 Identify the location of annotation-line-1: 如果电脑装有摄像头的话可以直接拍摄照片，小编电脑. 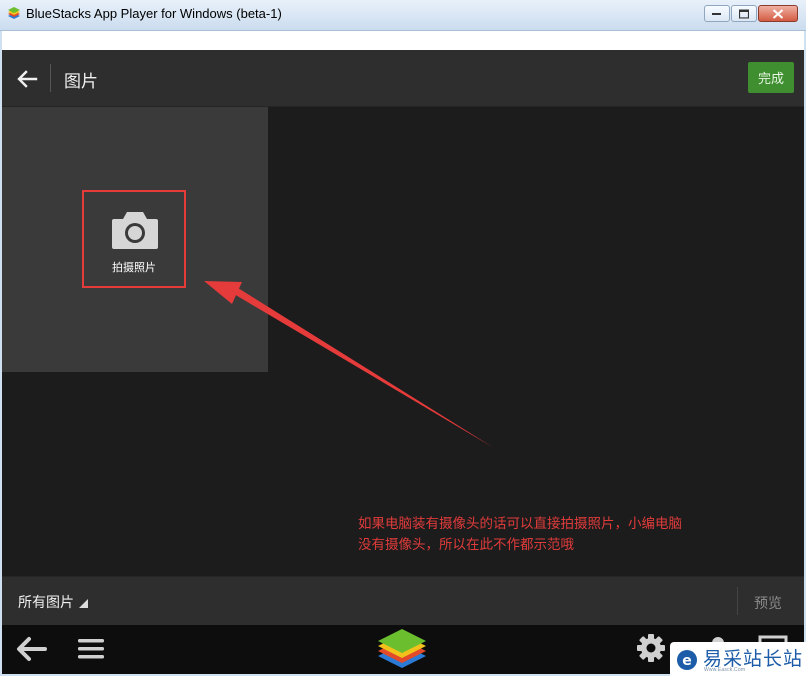
(520, 524).